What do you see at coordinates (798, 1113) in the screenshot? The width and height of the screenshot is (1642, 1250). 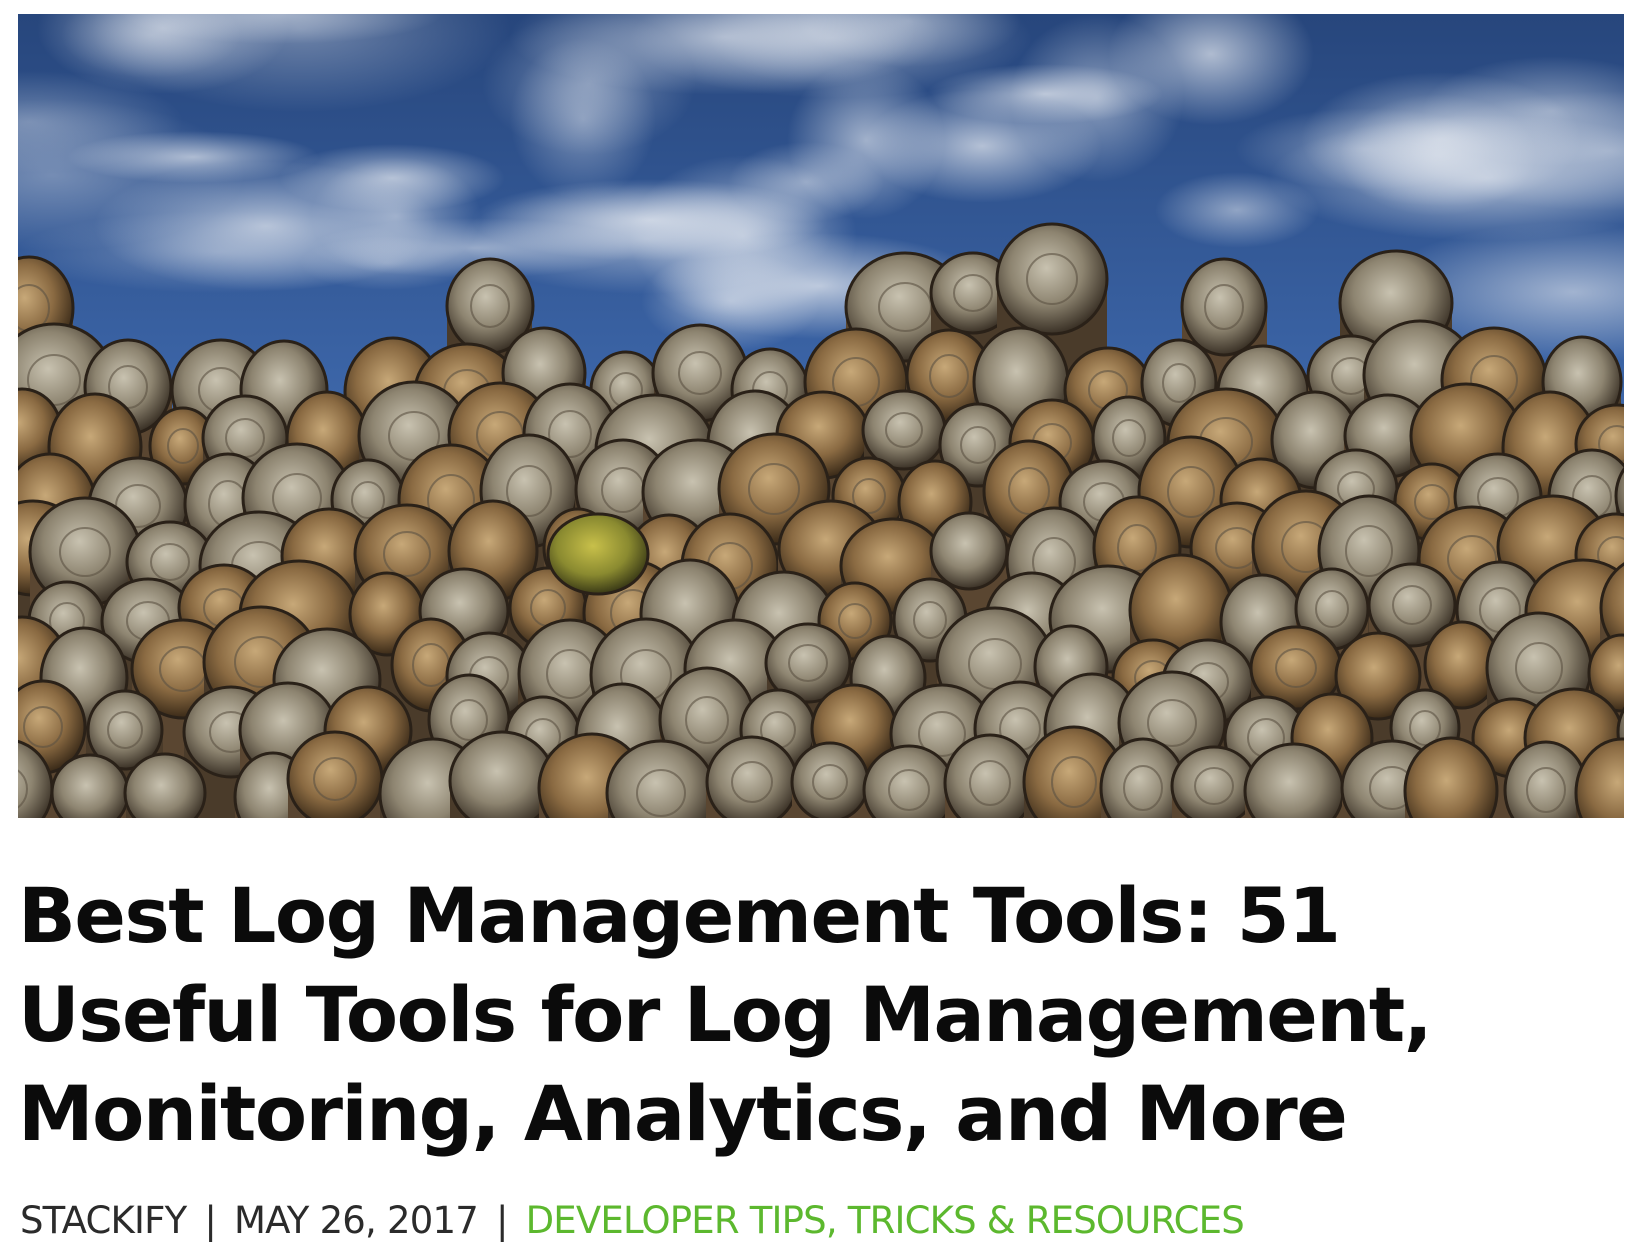 I see `article-title-line: Monitoring, Analytics, and More` at bounding box center [798, 1113].